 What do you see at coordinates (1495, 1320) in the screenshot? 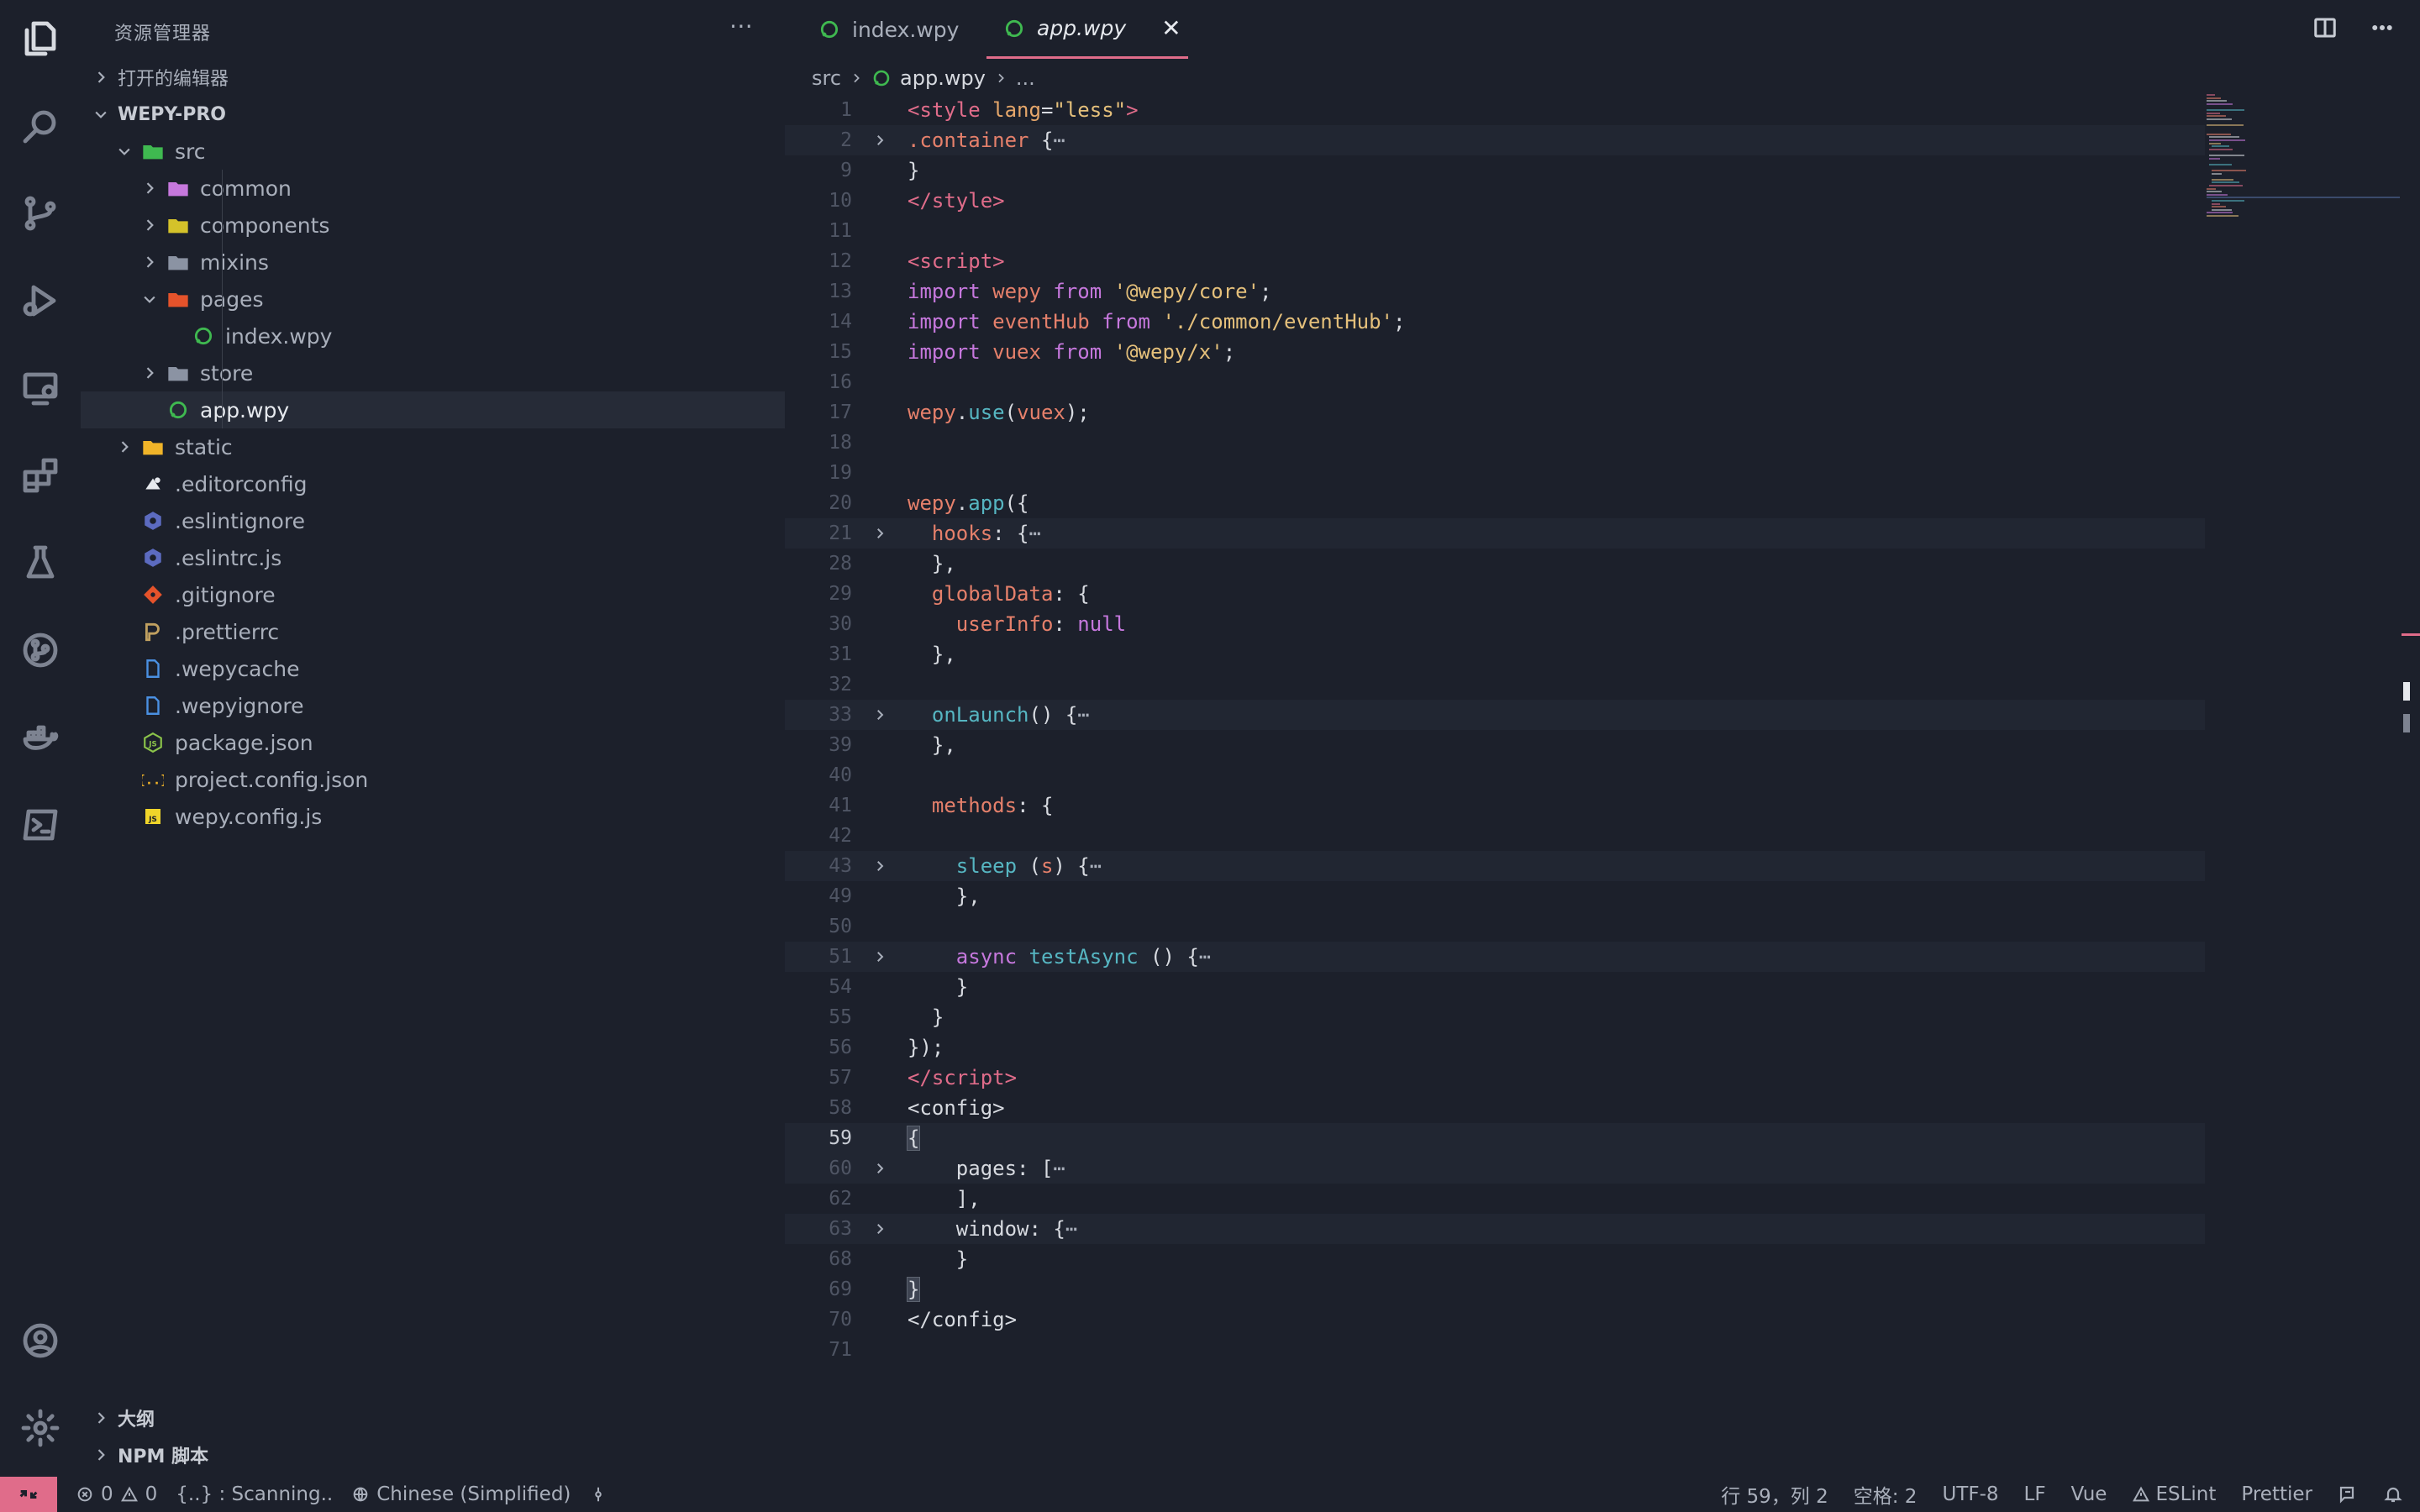
I see `code-line: 70 </config>` at bounding box center [1495, 1320].